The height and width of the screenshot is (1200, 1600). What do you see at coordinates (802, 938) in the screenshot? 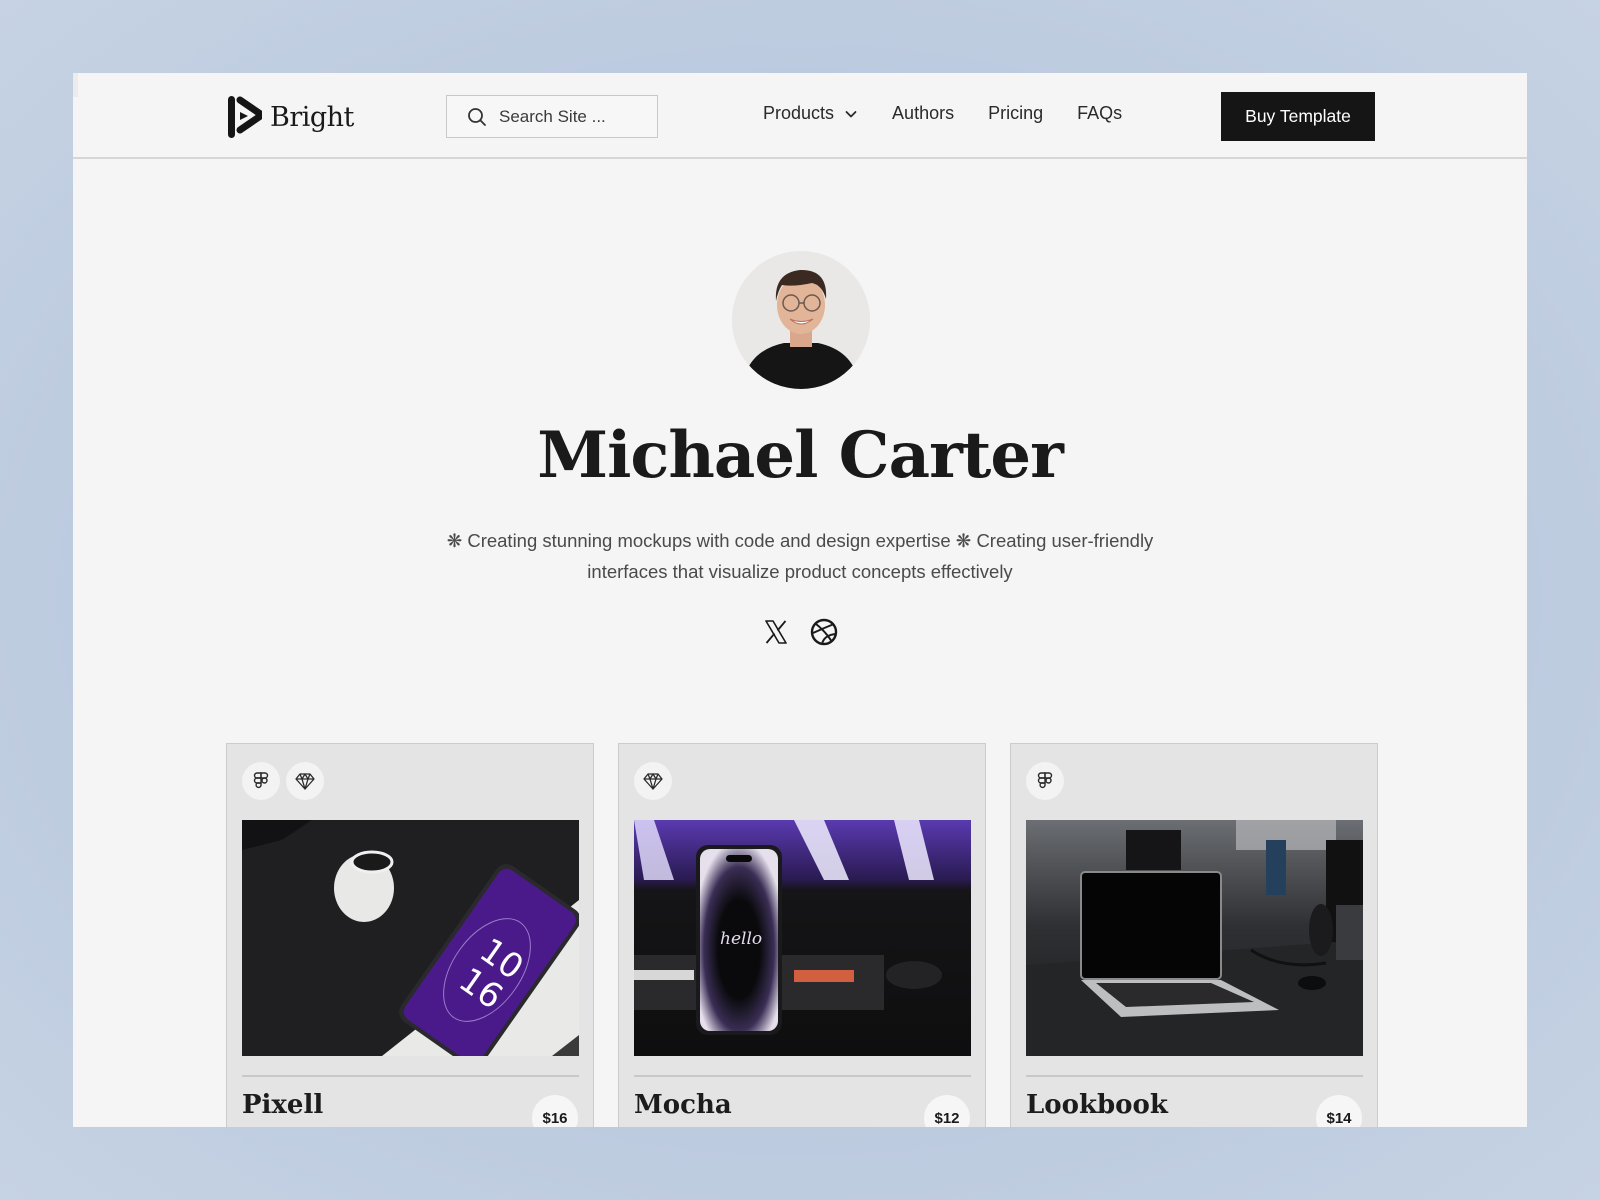
I see `product-image: hello` at bounding box center [802, 938].